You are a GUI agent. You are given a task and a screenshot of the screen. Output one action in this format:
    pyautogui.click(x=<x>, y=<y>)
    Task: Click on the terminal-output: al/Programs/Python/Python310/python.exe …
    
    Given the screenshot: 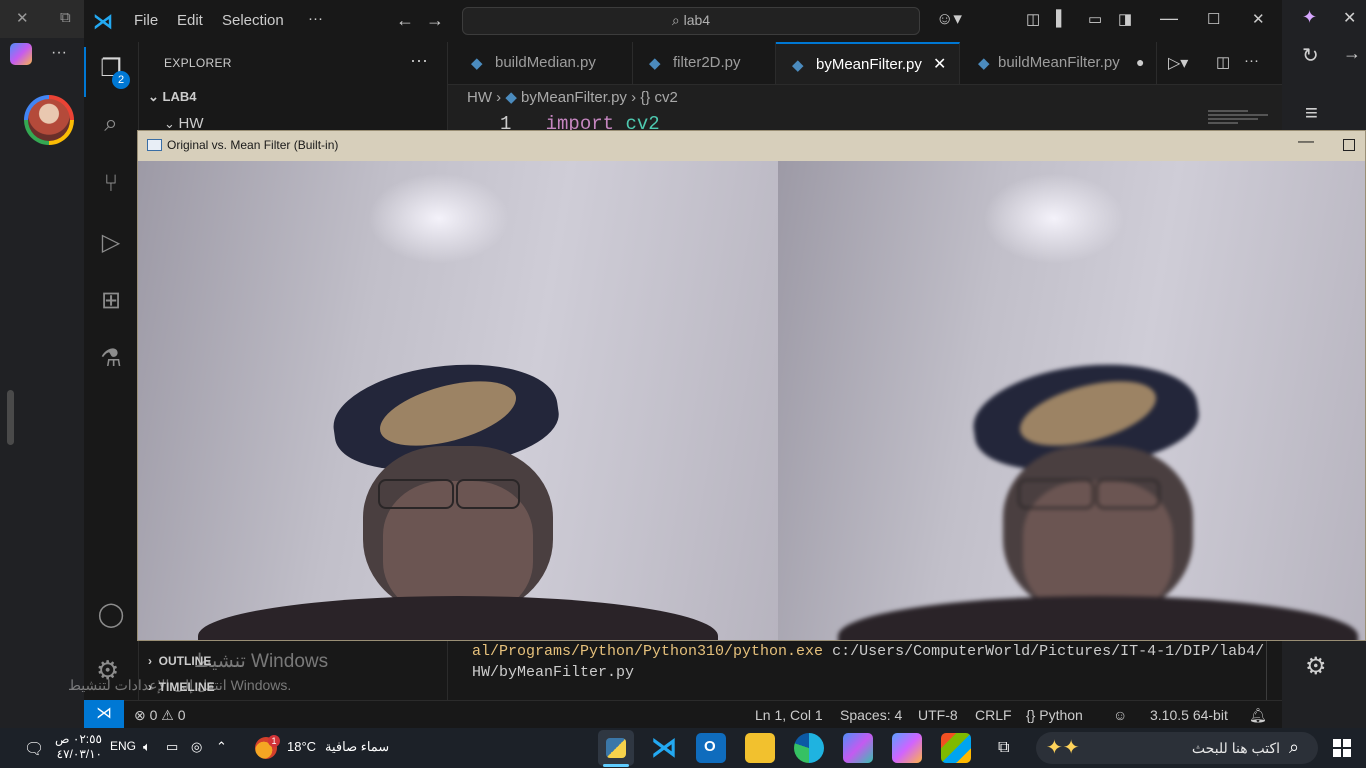 What is the action you would take?
    pyautogui.click(x=868, y=662)
    